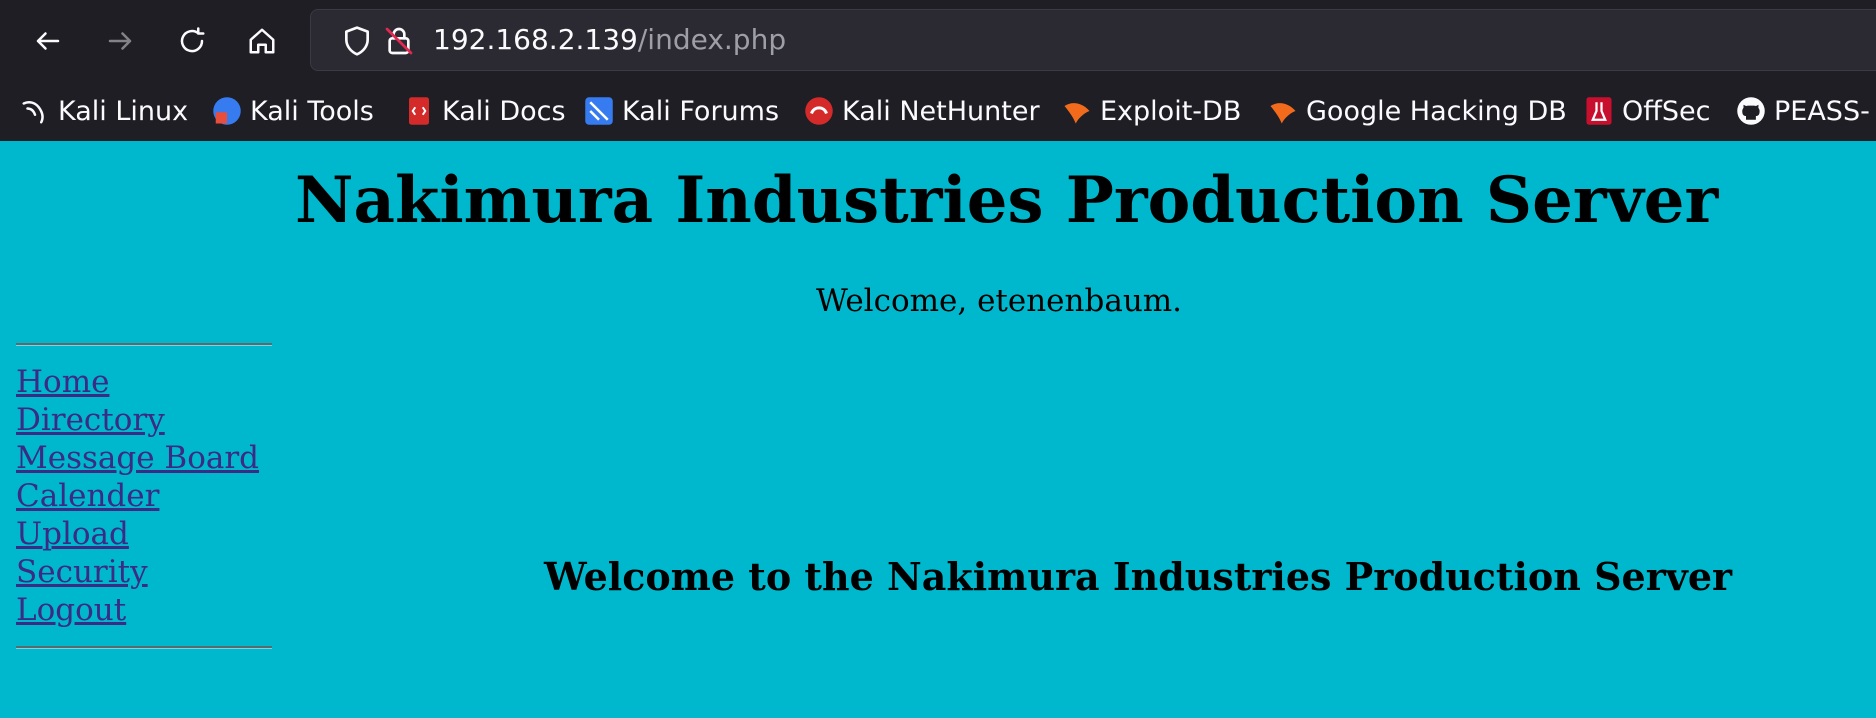  I want to click on bookmark-offsec: OffSec, so click(1647, 111).